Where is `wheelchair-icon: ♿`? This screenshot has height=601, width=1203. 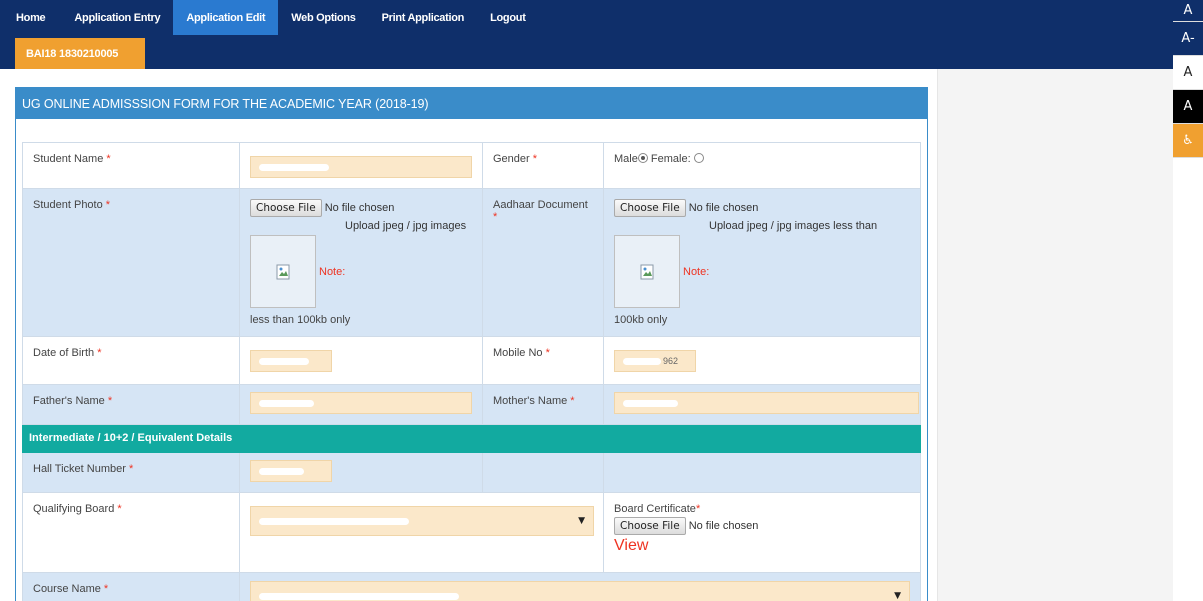
wheelchair-icon: ♿ is located at coordinates (1188, 140).